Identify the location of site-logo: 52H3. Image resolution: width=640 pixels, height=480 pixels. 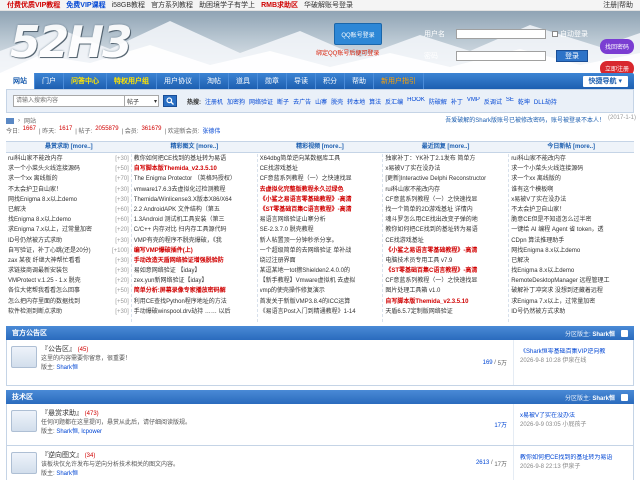
(71, 42).